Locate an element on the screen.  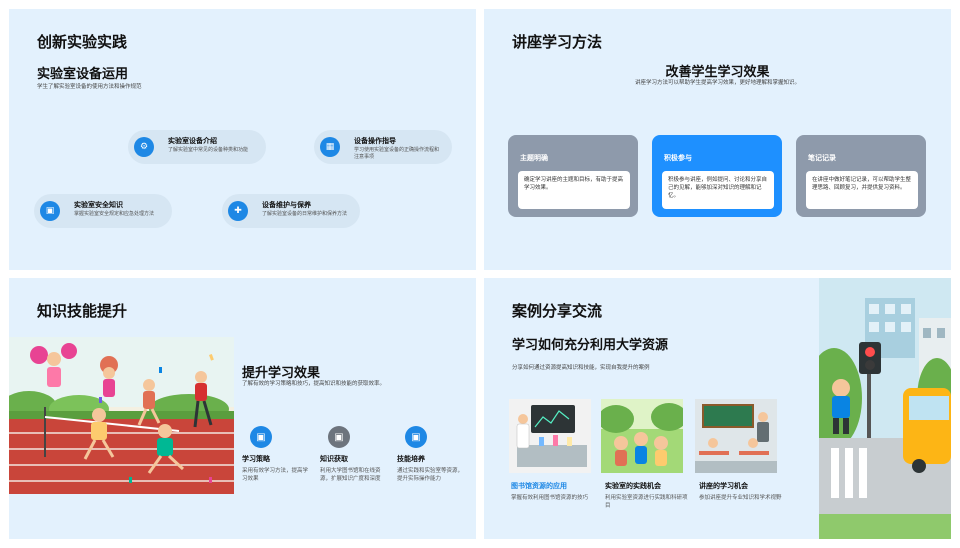
feature-title: 实验室设备介绍 is located at coordinates (192, 141).